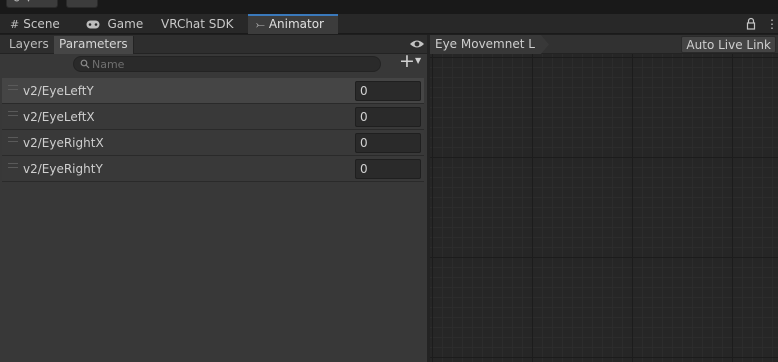 The width and height of the screenshot is (778, 362). Describe the element at coordinates (213, 143) in the screenshot. I see `parameter-row: v2/EyeRightX 0` at that location.